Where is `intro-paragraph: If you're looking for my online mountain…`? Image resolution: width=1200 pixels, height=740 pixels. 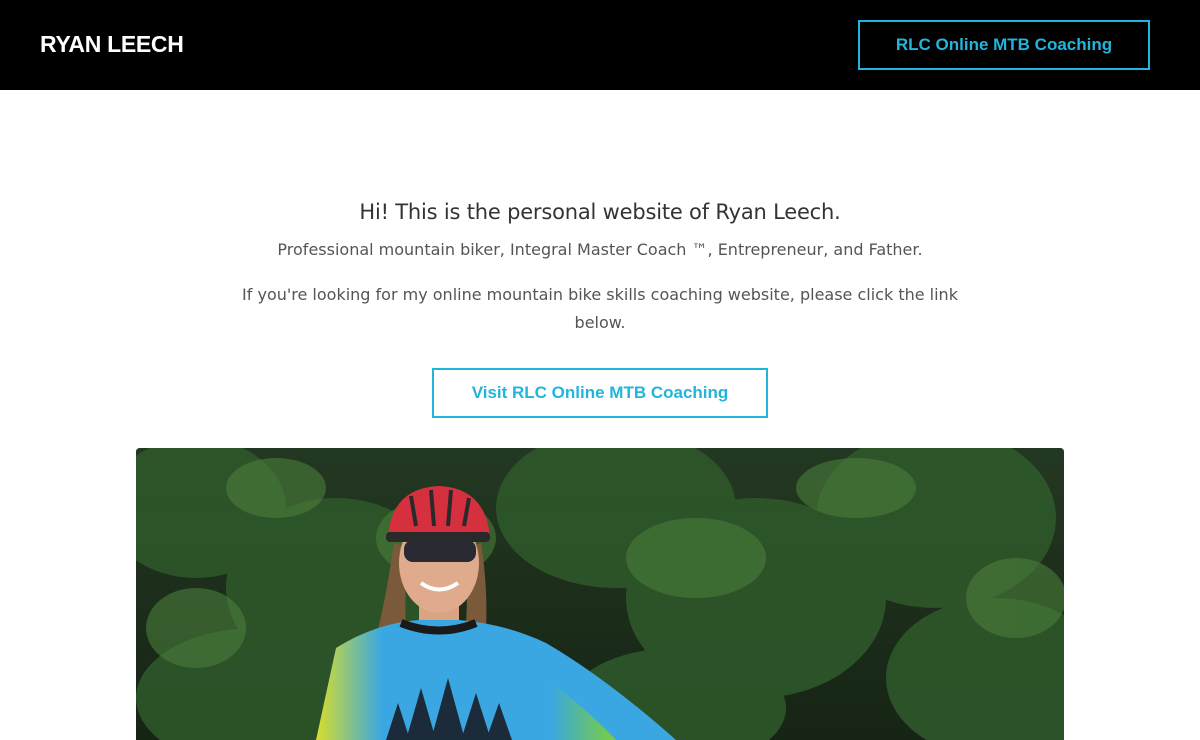
intro-paragraph: If you're looking for my online mountain… is located at coordinates (600, 308).